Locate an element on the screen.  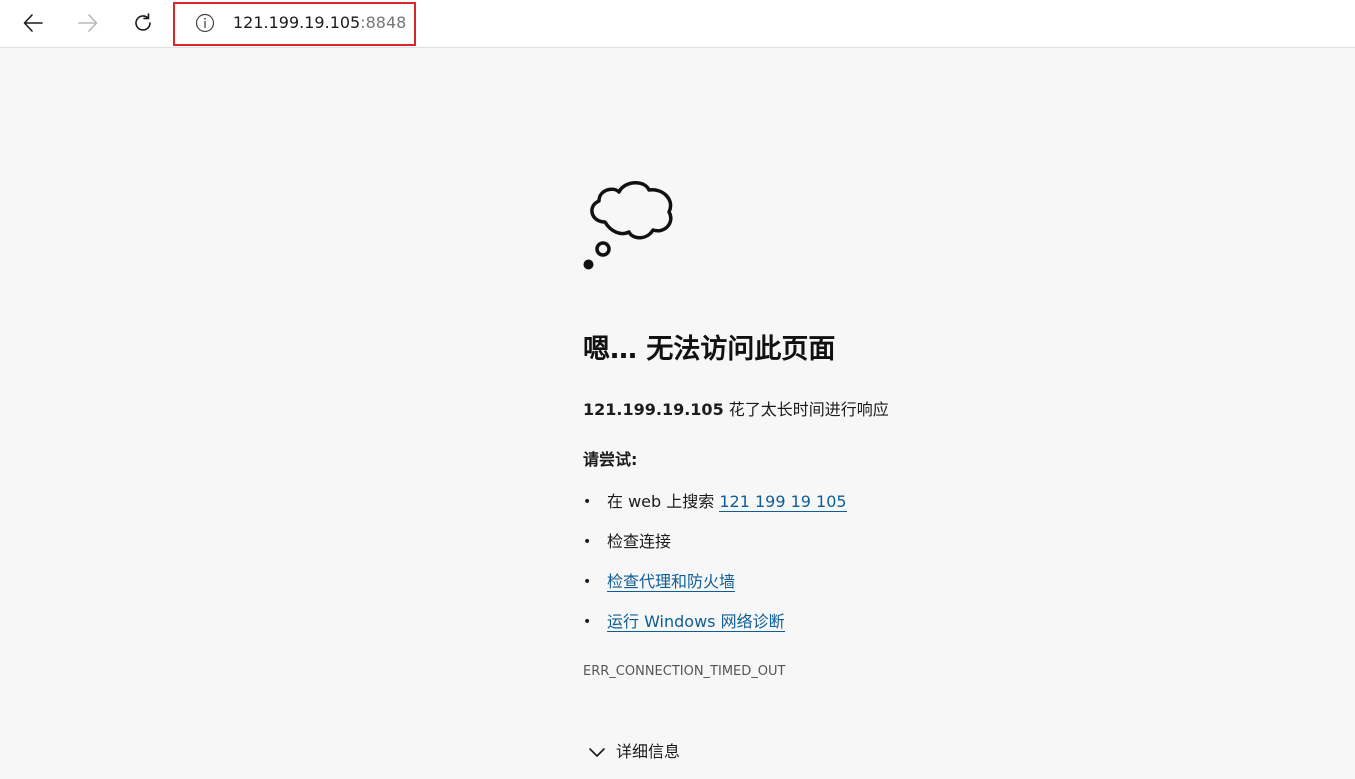
forward-arrow-icon is located at coordinates (88, 23).